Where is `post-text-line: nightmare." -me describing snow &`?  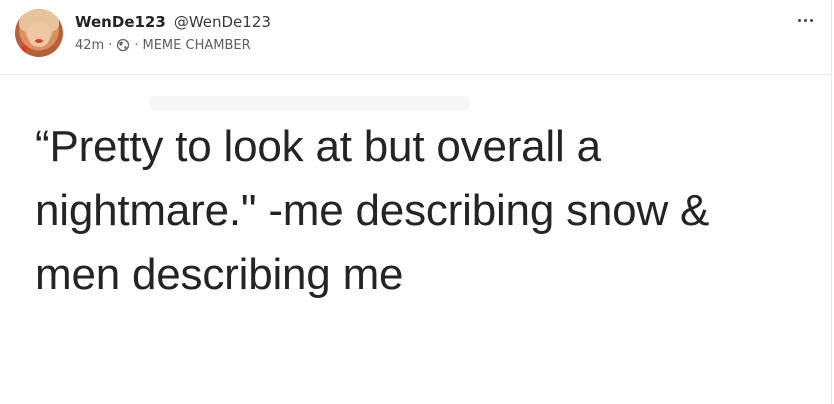 post-text-line: nightmare." -me describing snow & is located at coordinates (372, 210).